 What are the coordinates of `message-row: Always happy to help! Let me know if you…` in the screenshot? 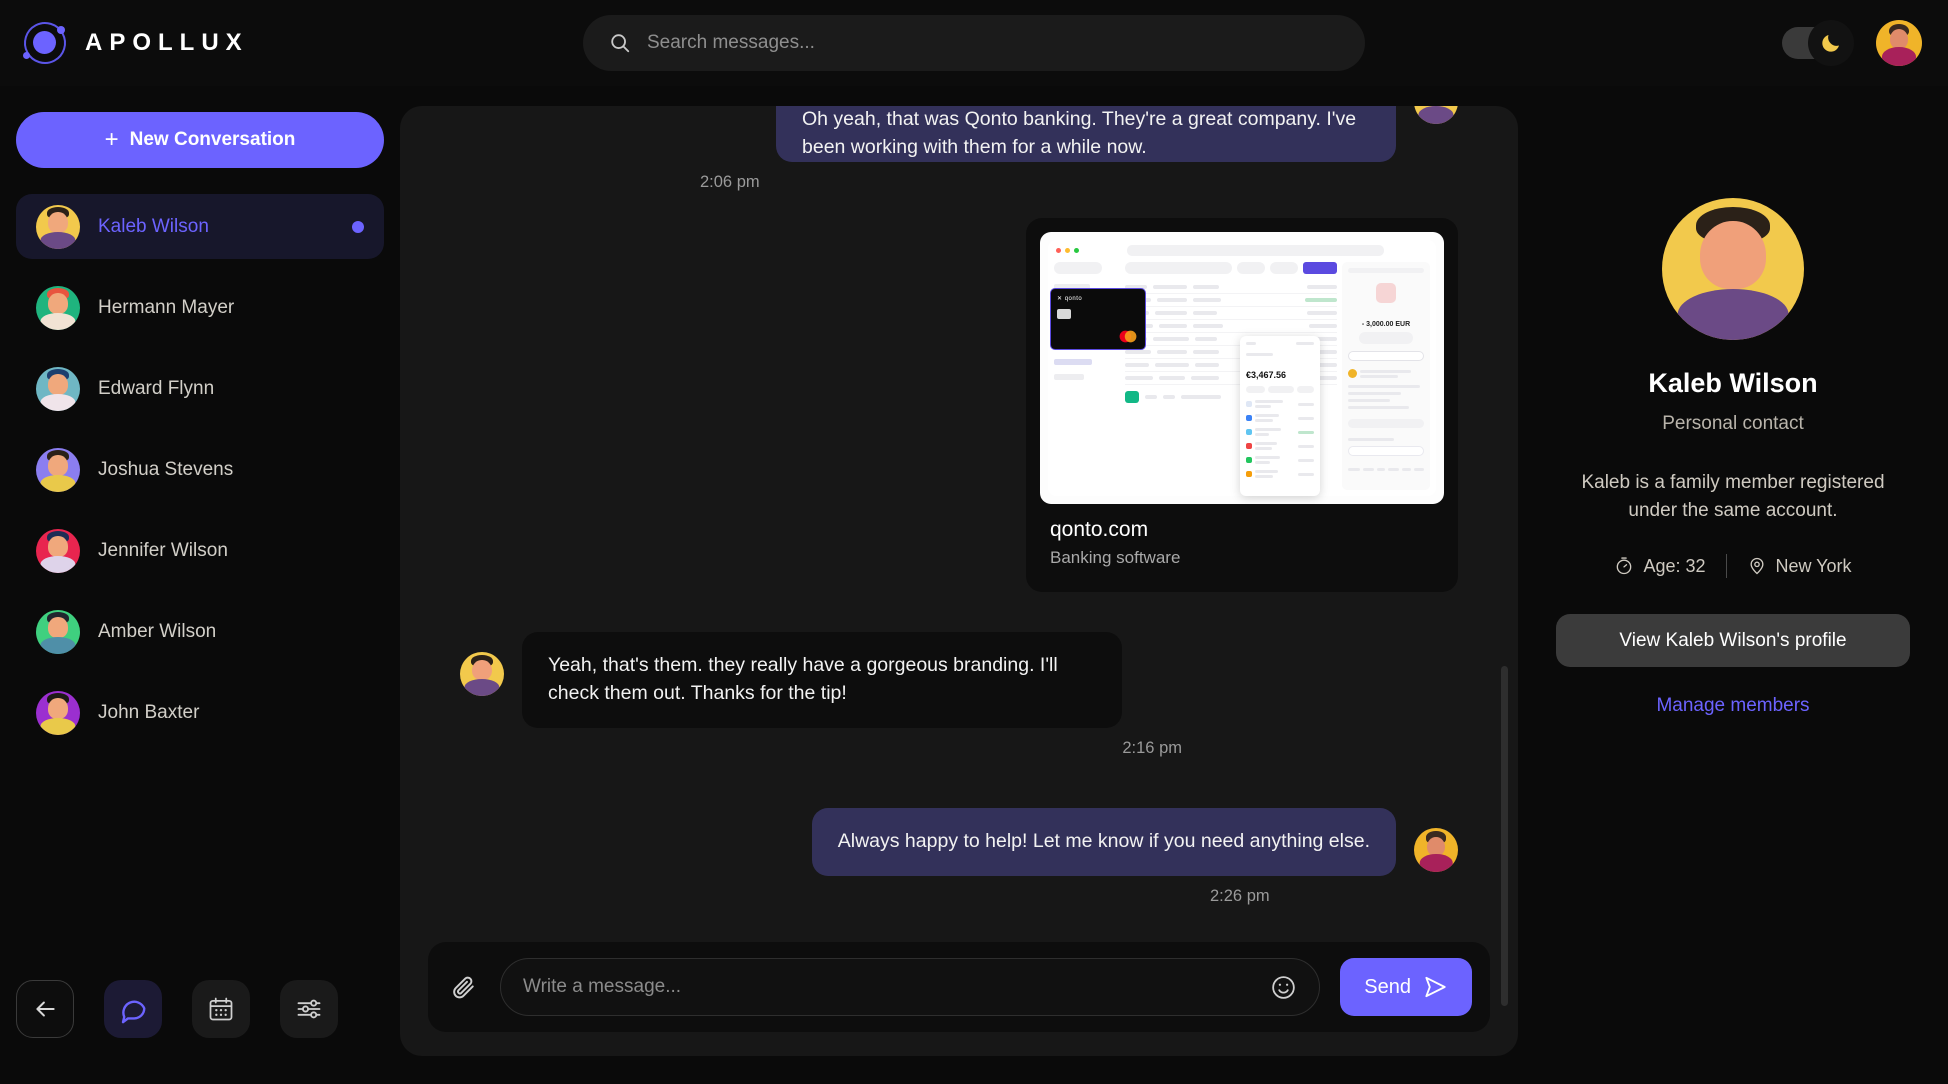 It's located at (959, 841).